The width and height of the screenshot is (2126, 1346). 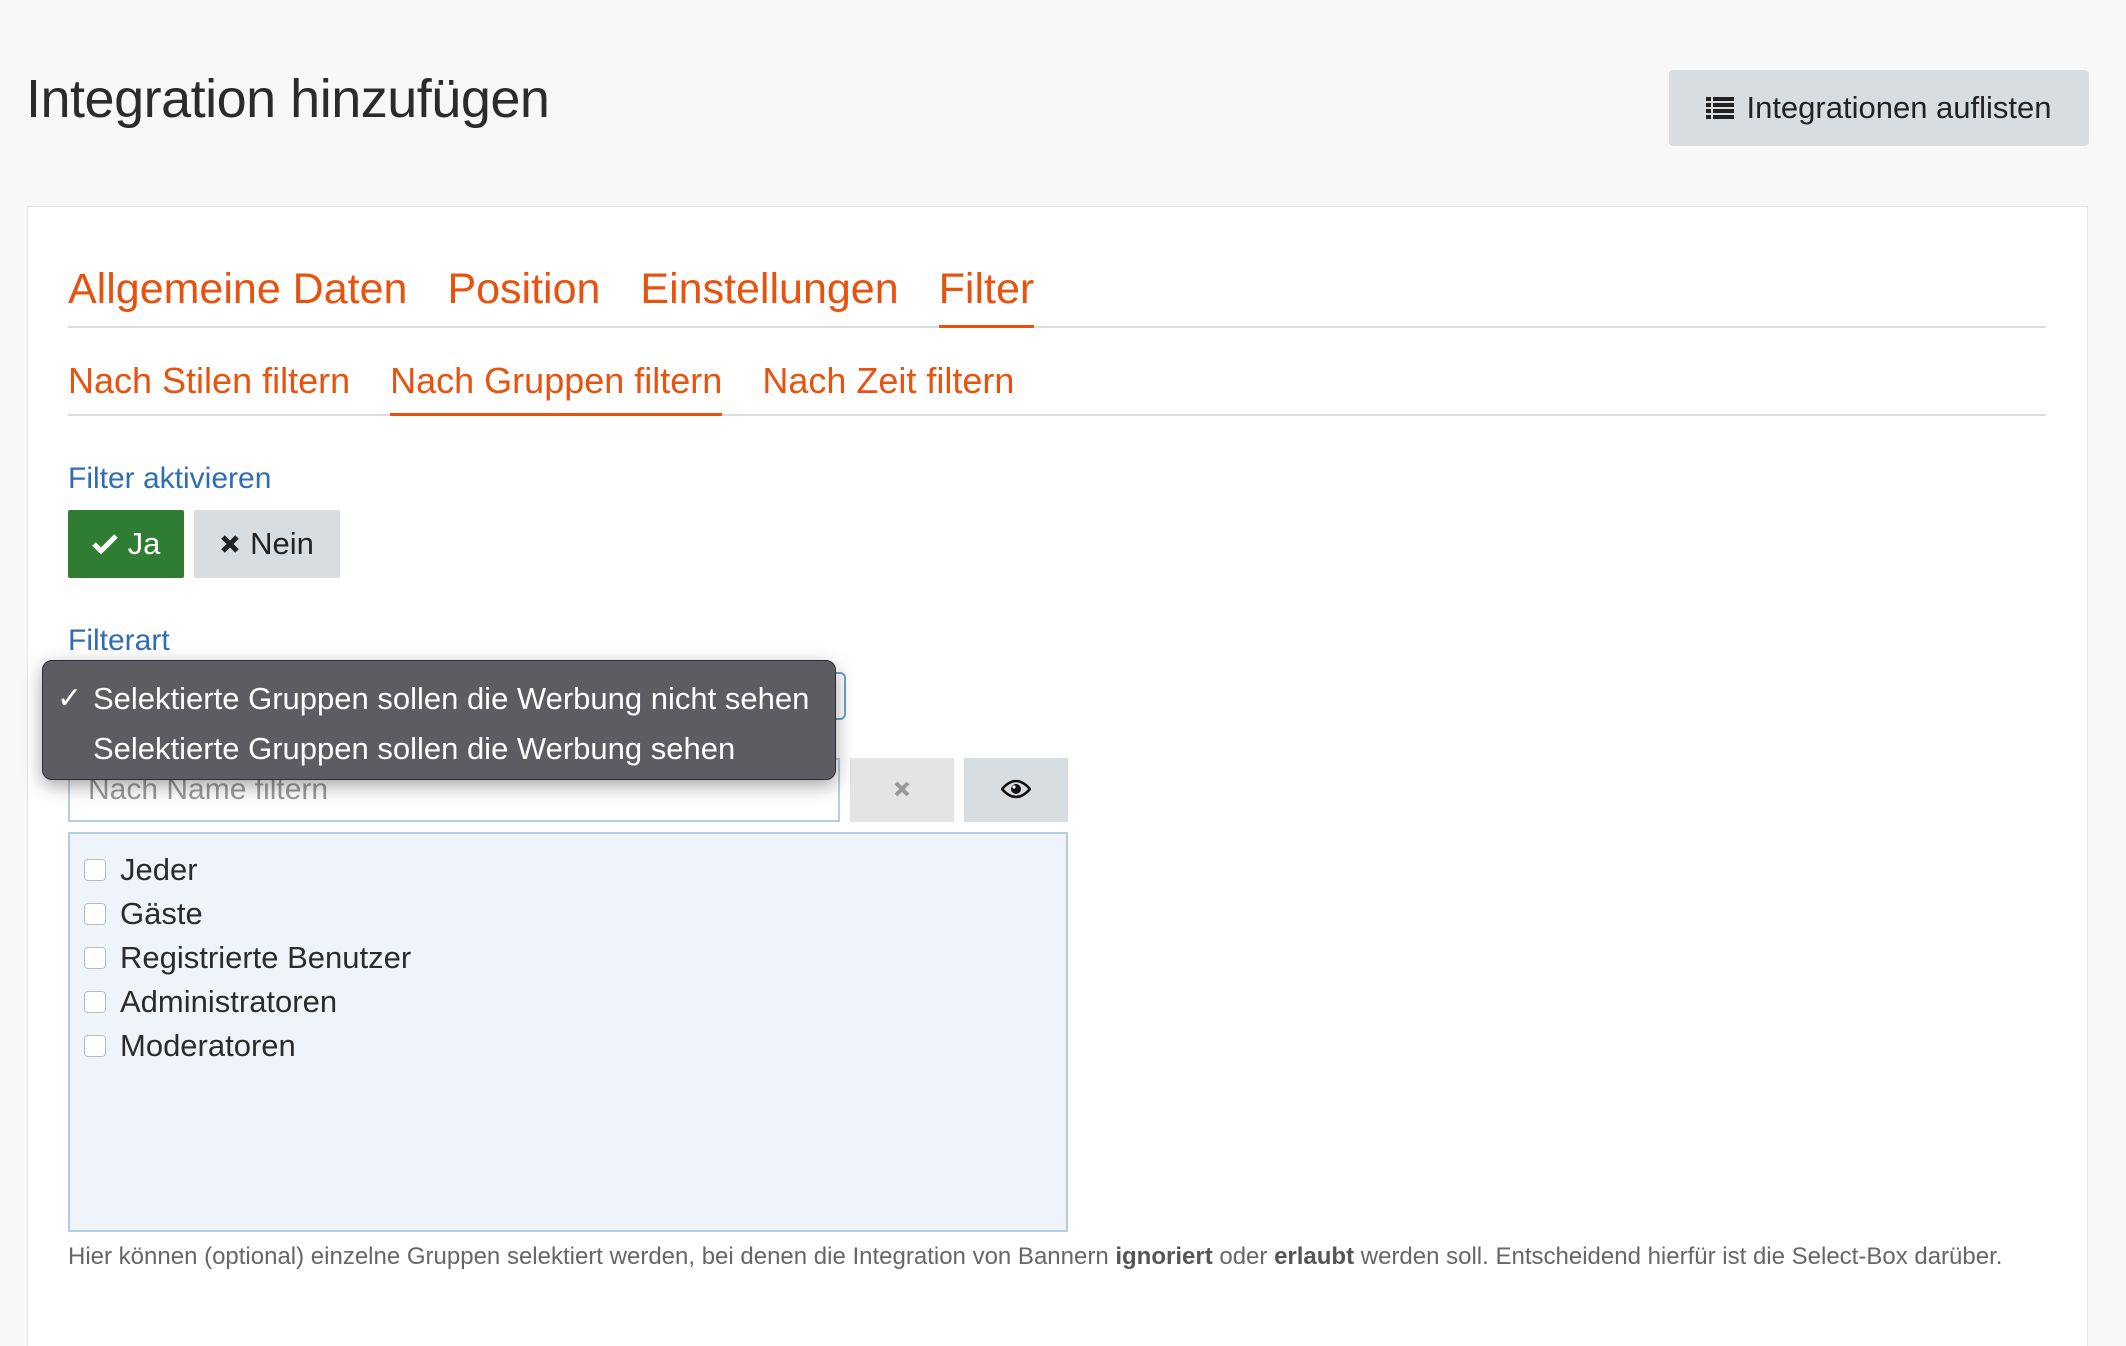 I want to click on tab-filter-by-time: Nach Zeit filtern, so click(x=888, y=387).